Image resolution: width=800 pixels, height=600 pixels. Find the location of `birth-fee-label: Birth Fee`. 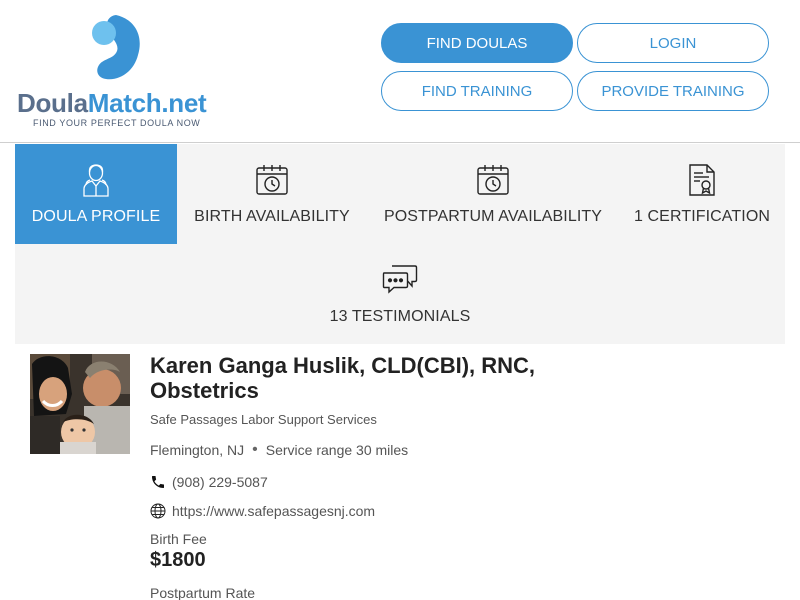

birth-fee-label: Birth Fee is located at coordinates (178, 539).